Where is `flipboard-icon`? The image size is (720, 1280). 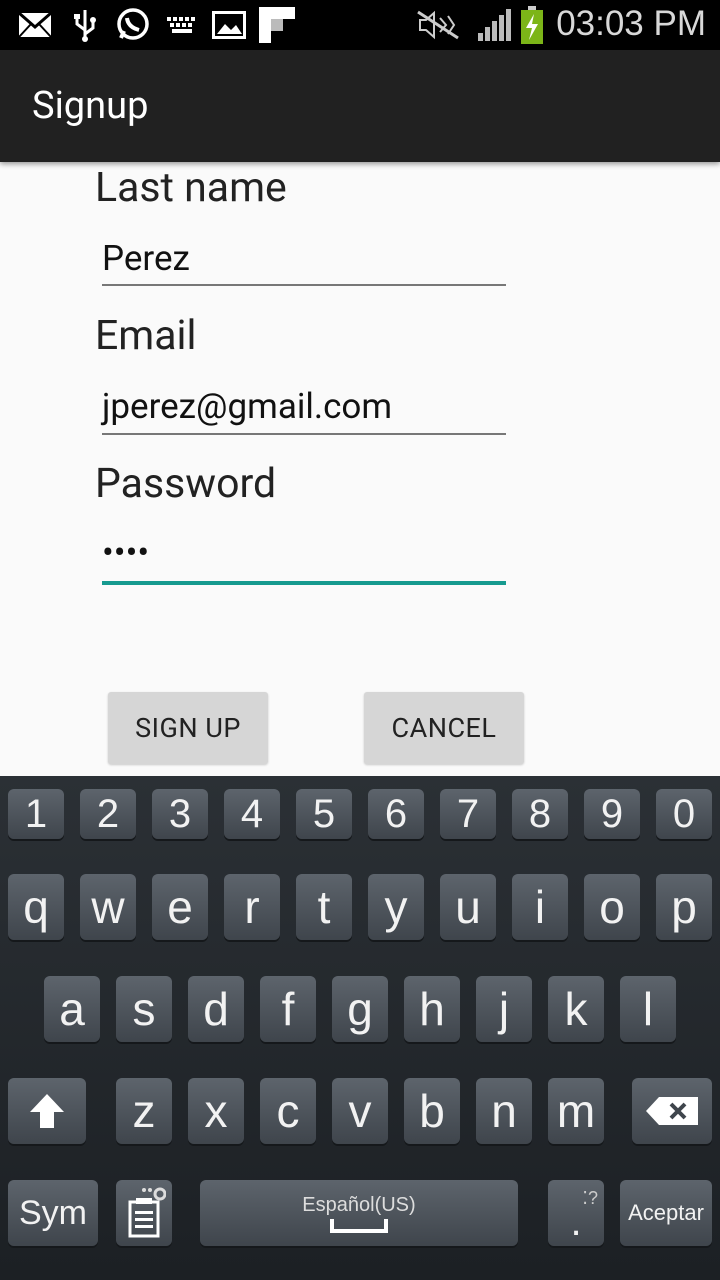 flipboard-icon is located at coordinates (277, 25).